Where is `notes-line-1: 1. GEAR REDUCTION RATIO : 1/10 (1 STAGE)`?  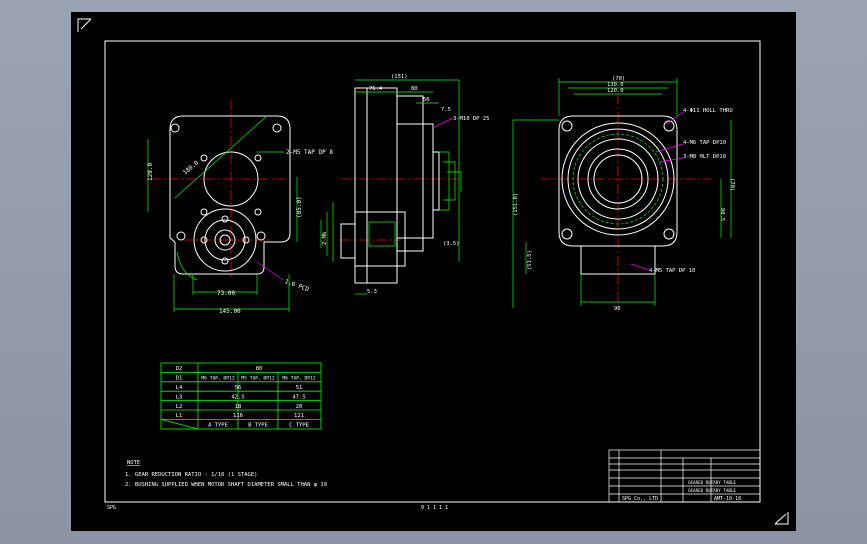 notes-line-1: 1. GEAR REDUCTION RATIO : 1/10 (1 STAGE) is located at coordinates (191, 475).